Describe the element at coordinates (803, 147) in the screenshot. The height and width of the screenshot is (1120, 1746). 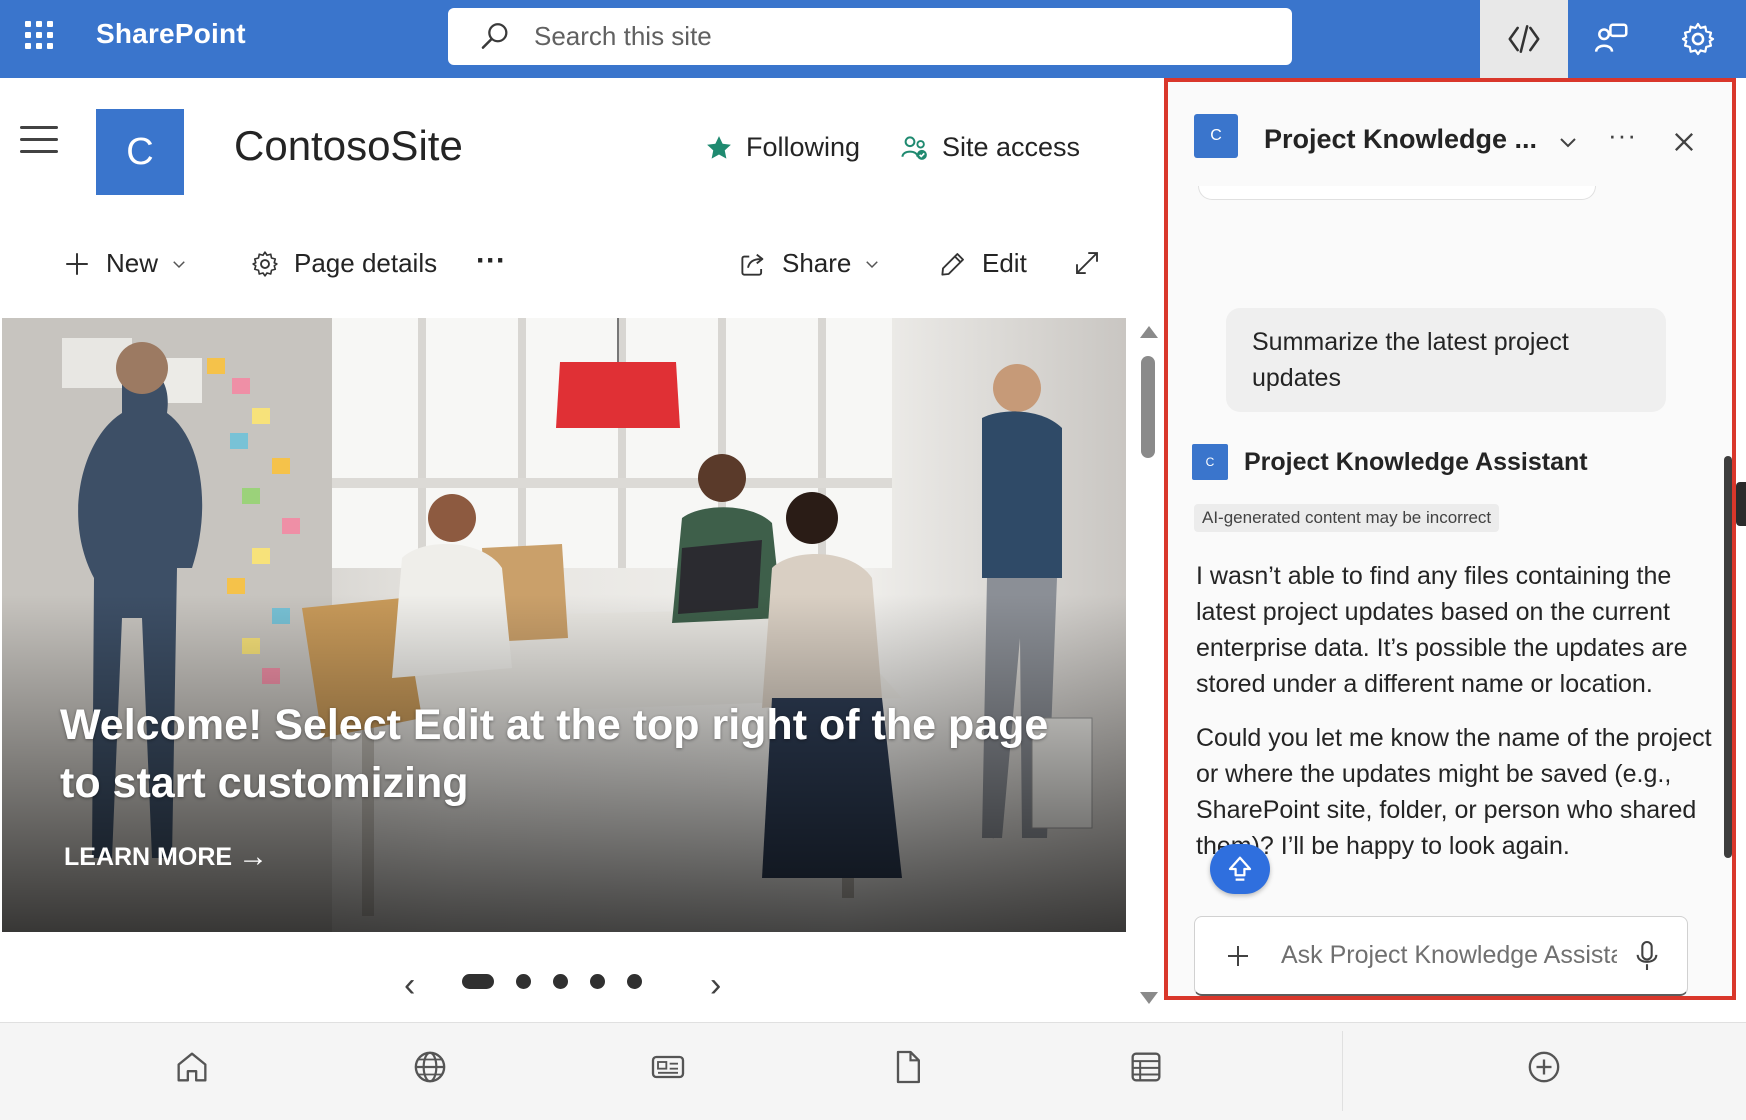
I see `following-label: Following` at that location.